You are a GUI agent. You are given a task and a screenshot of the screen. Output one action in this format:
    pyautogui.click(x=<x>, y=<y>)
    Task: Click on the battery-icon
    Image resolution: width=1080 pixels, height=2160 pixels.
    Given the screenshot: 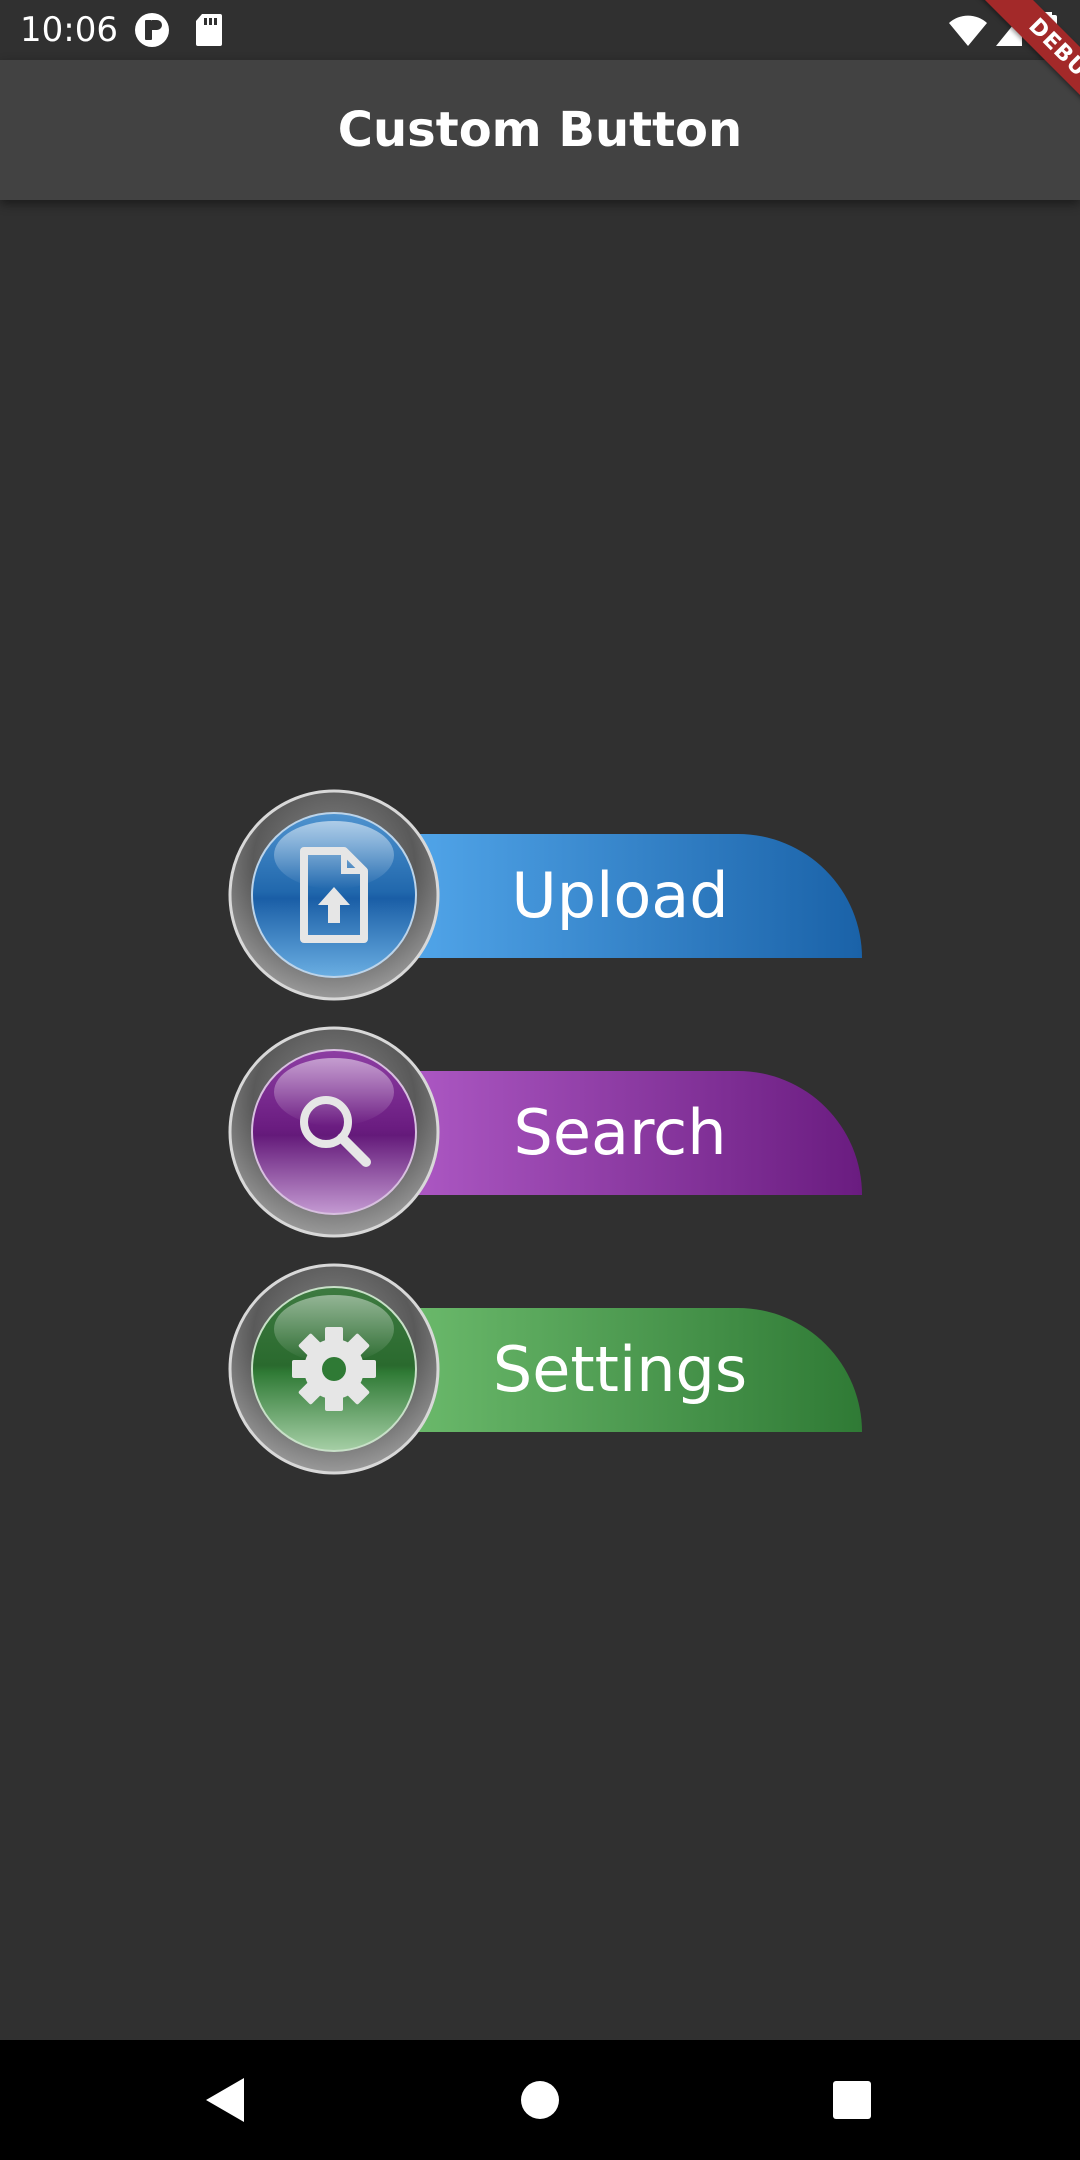 What is the action you would take?
    pyautogui.click(x=1048, y=32)
    